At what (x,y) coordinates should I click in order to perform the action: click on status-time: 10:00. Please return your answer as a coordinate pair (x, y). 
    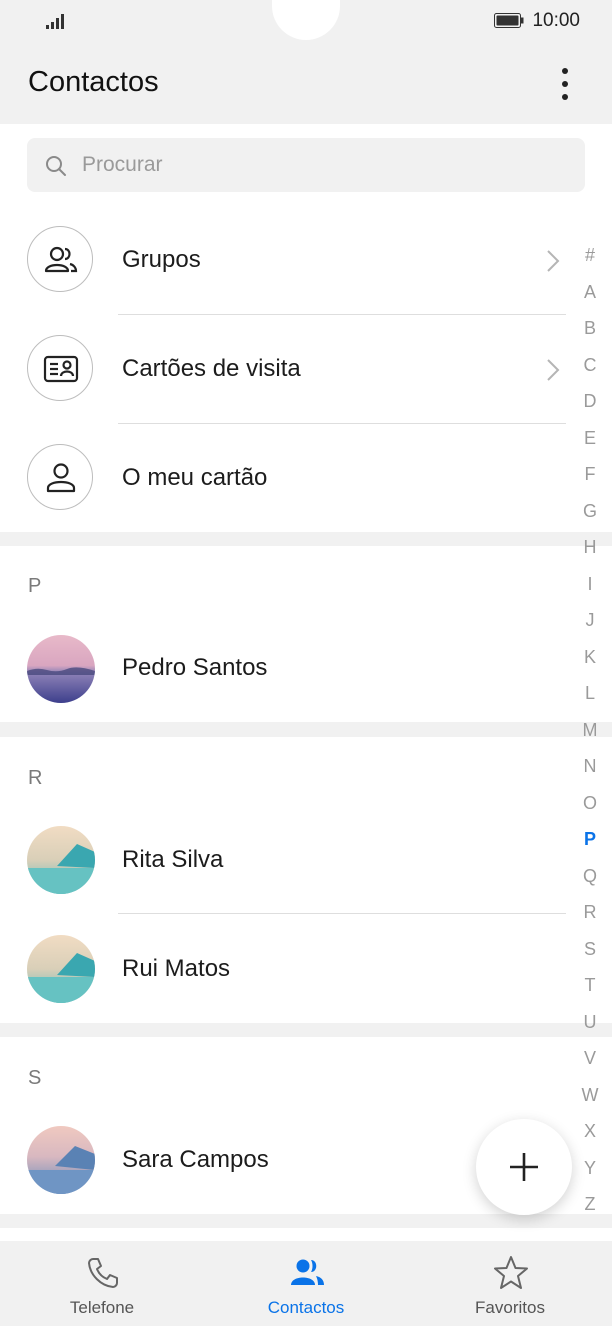
    Looking at the image, I should click on (556, 20).